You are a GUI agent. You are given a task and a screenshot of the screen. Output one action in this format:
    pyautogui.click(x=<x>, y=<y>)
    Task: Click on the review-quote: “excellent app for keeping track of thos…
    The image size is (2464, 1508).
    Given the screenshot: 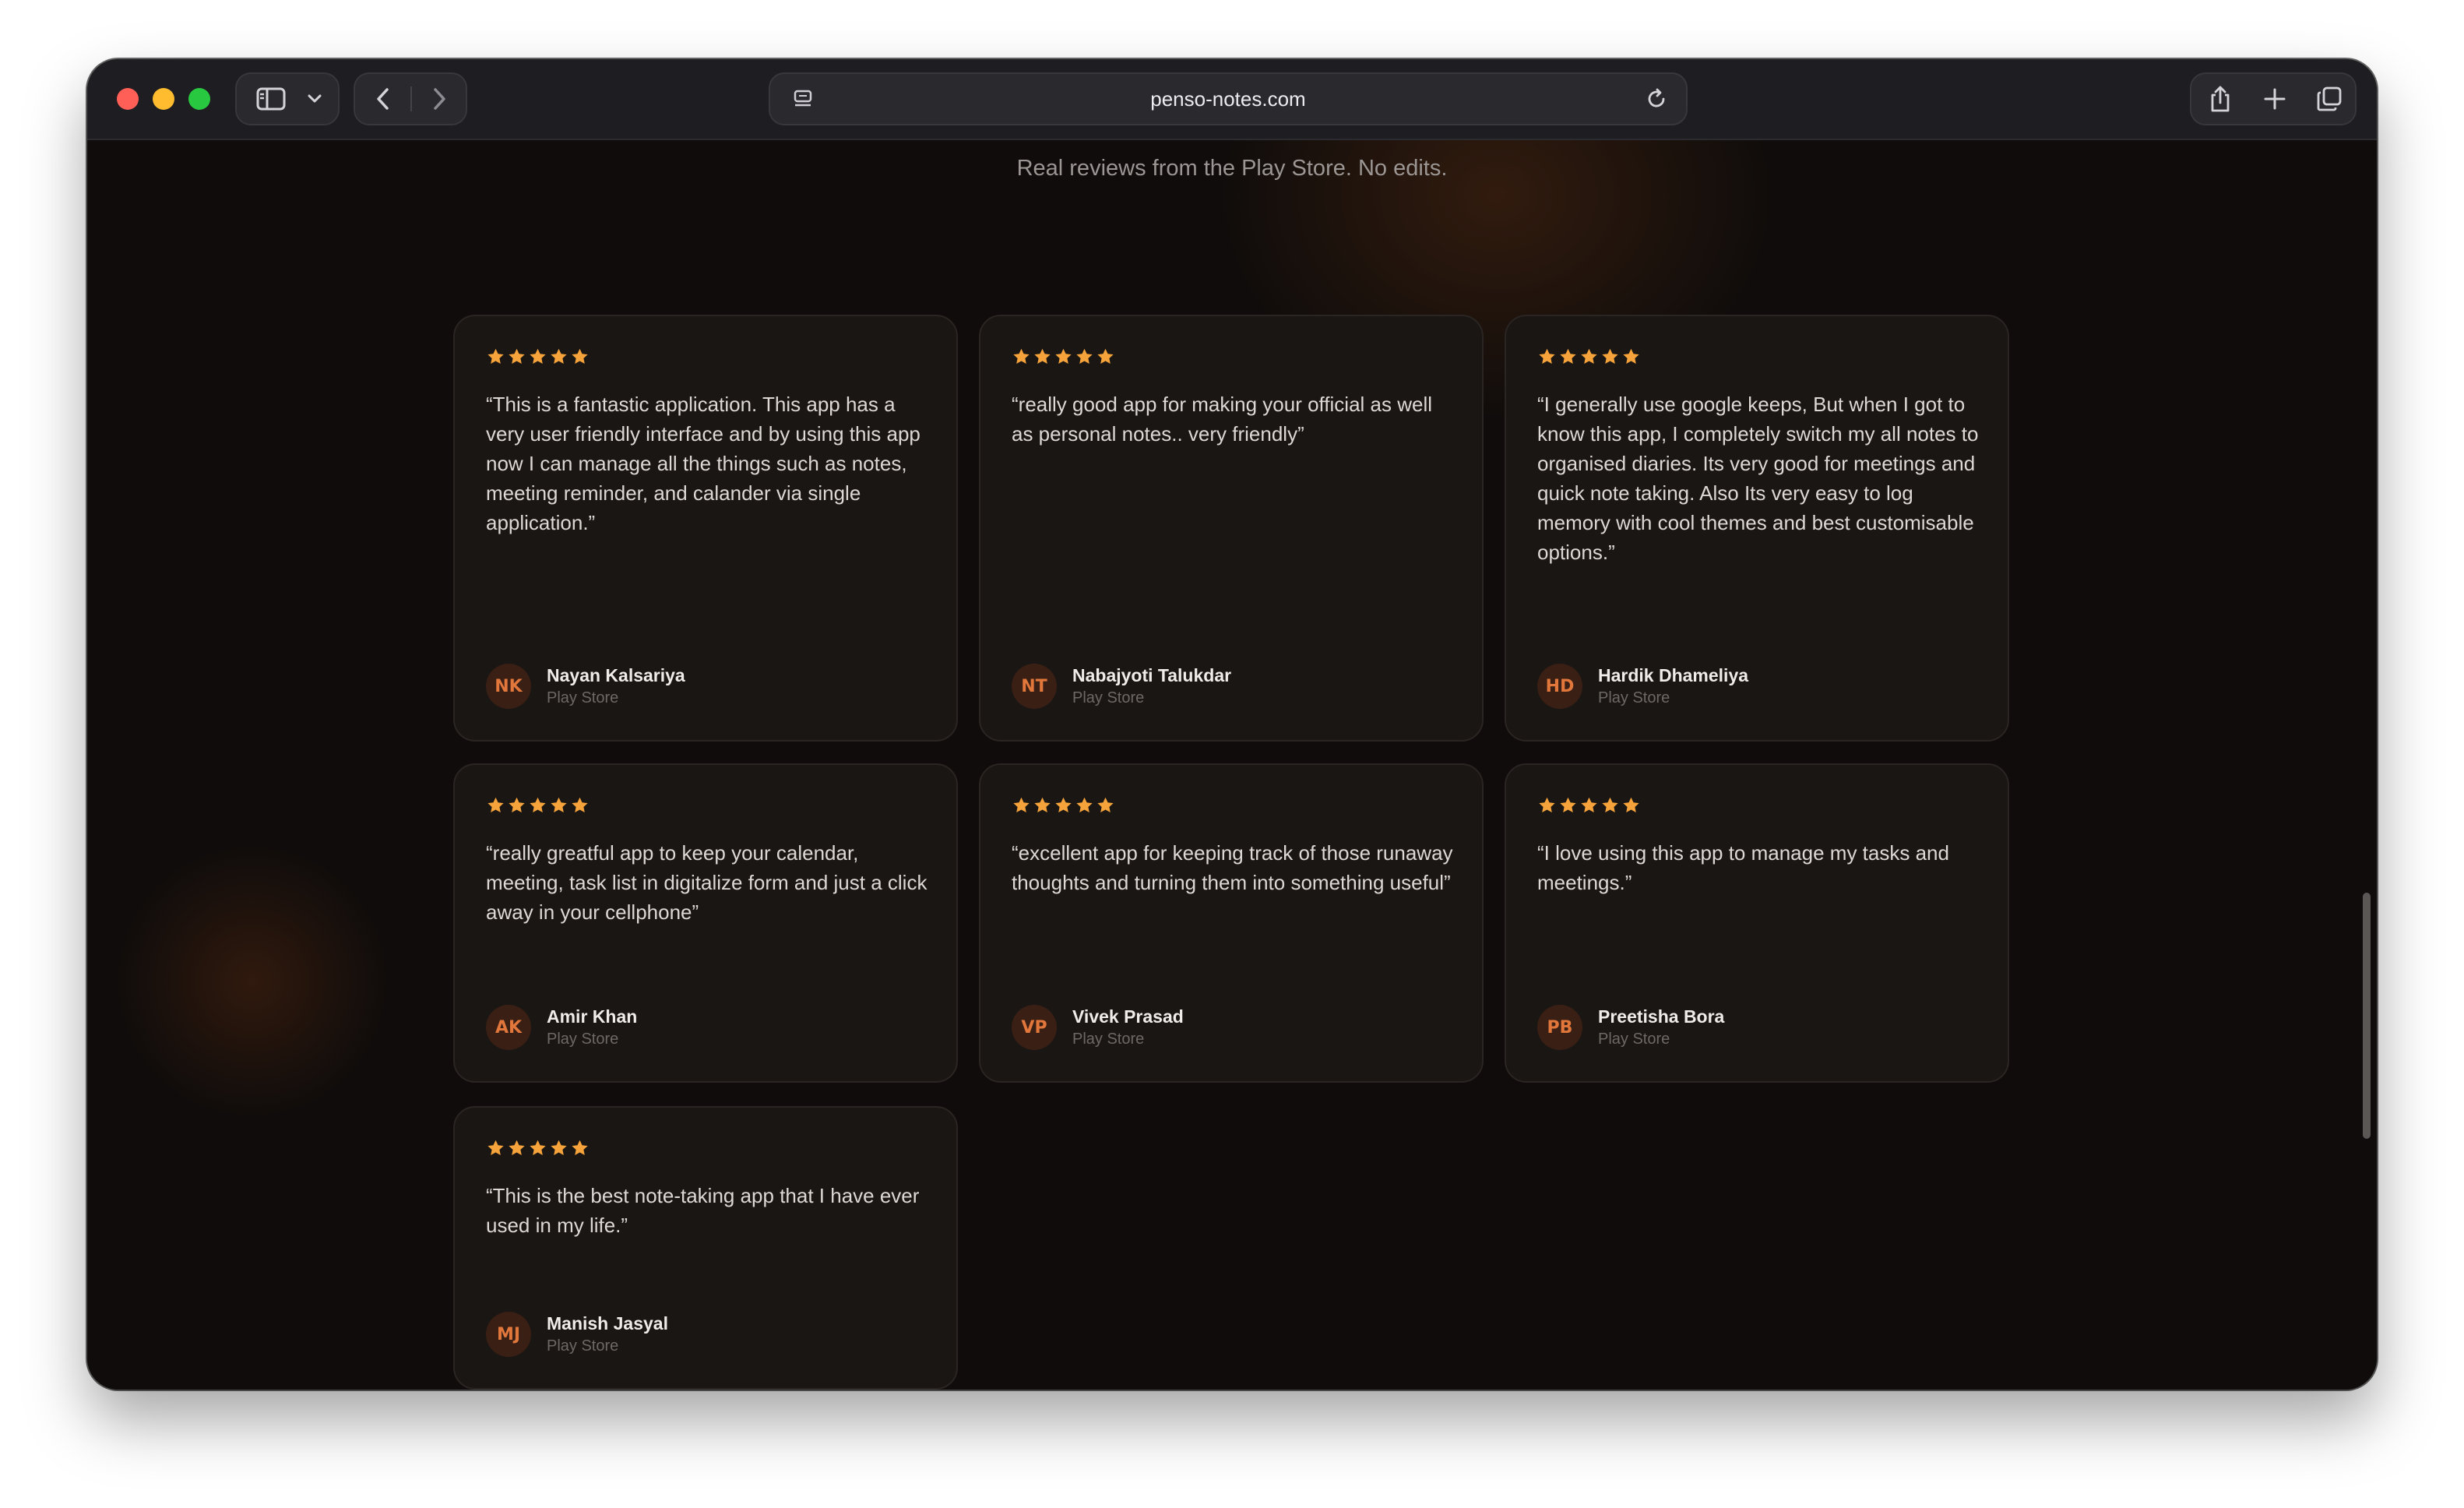 What is the action you would take?
    pyautogui.click(x=1232, y=867)
    